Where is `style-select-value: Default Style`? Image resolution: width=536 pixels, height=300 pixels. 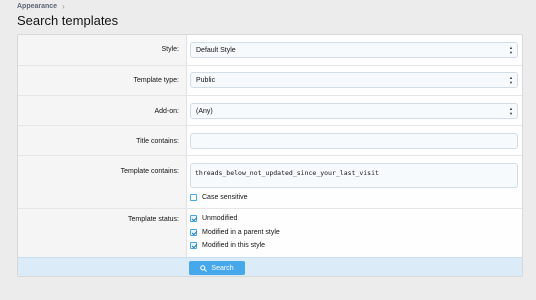
style-select-value: Default Style is located at coordinates (216, 50).